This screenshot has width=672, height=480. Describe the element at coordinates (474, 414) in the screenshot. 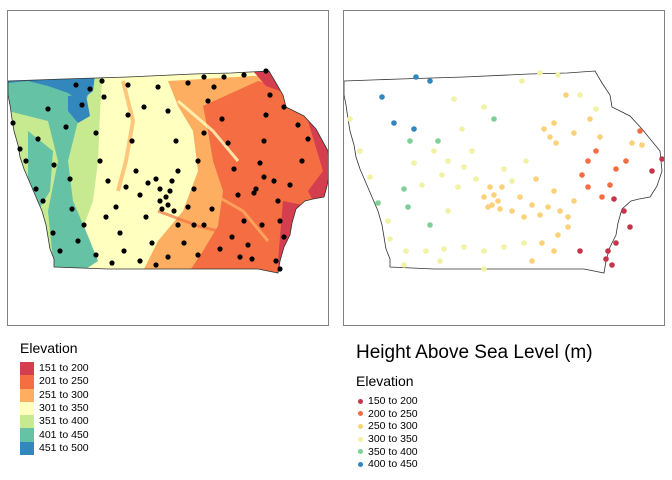

I see `legend-item: 200 to 250` at that location.